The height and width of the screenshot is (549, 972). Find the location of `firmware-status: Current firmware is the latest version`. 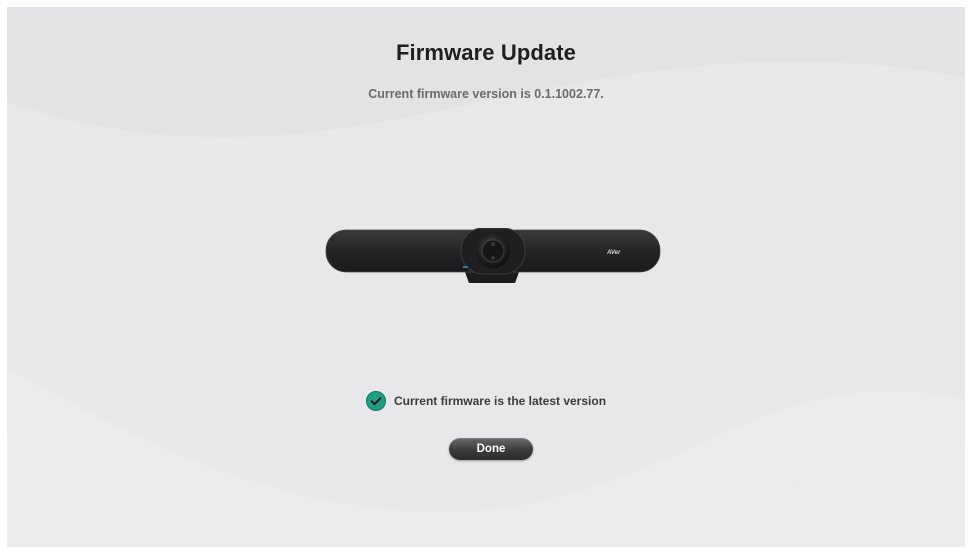

firmware-status: Current firmware is the latest version is located at coordinates (486, 401).